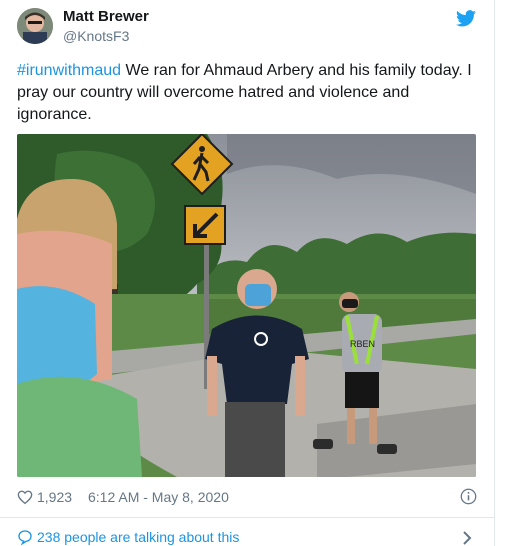  What do you see at coordinates (69, 70) in the screenshot?
I see `hashtag-link: #irunwithmaud` at bounding box center [69, 70].